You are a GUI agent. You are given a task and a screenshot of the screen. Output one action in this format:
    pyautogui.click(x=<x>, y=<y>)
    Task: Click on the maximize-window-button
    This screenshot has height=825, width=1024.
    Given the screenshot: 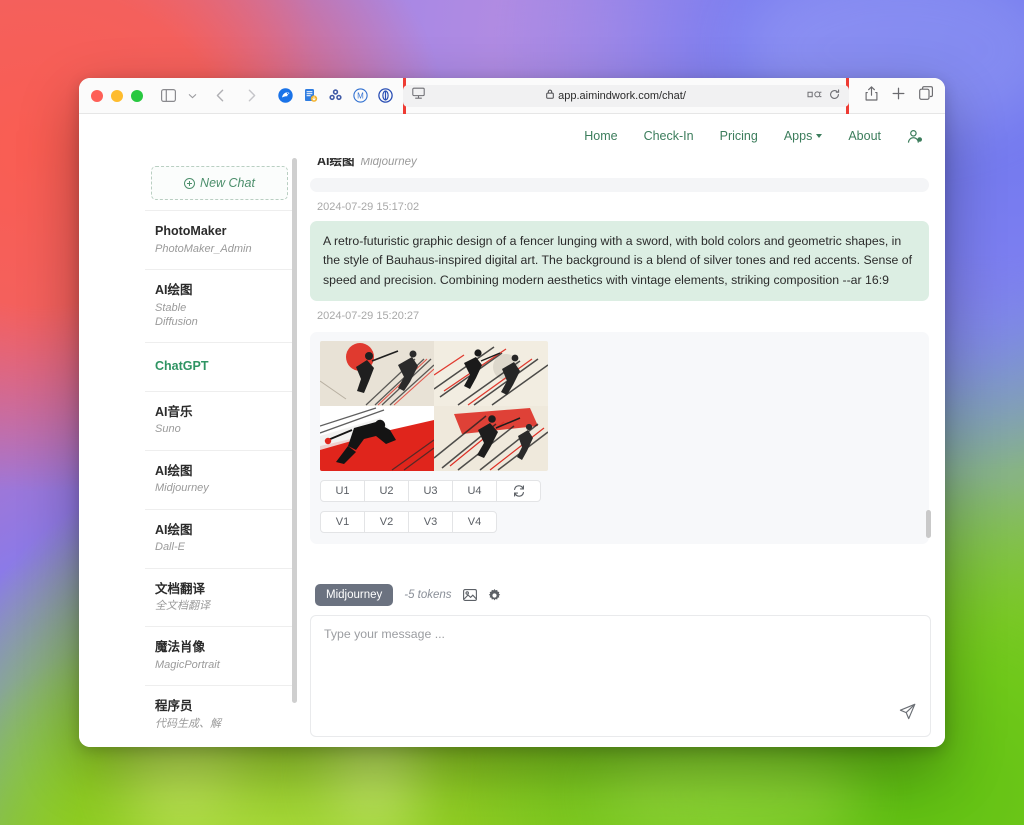 What is the action you would take?
    pyautogui.click(x=137, y=95)
    